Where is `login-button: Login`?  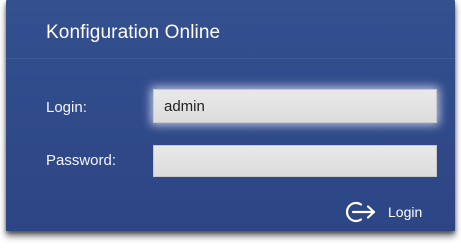
login-button: Login is located at coordinates (383, 212).